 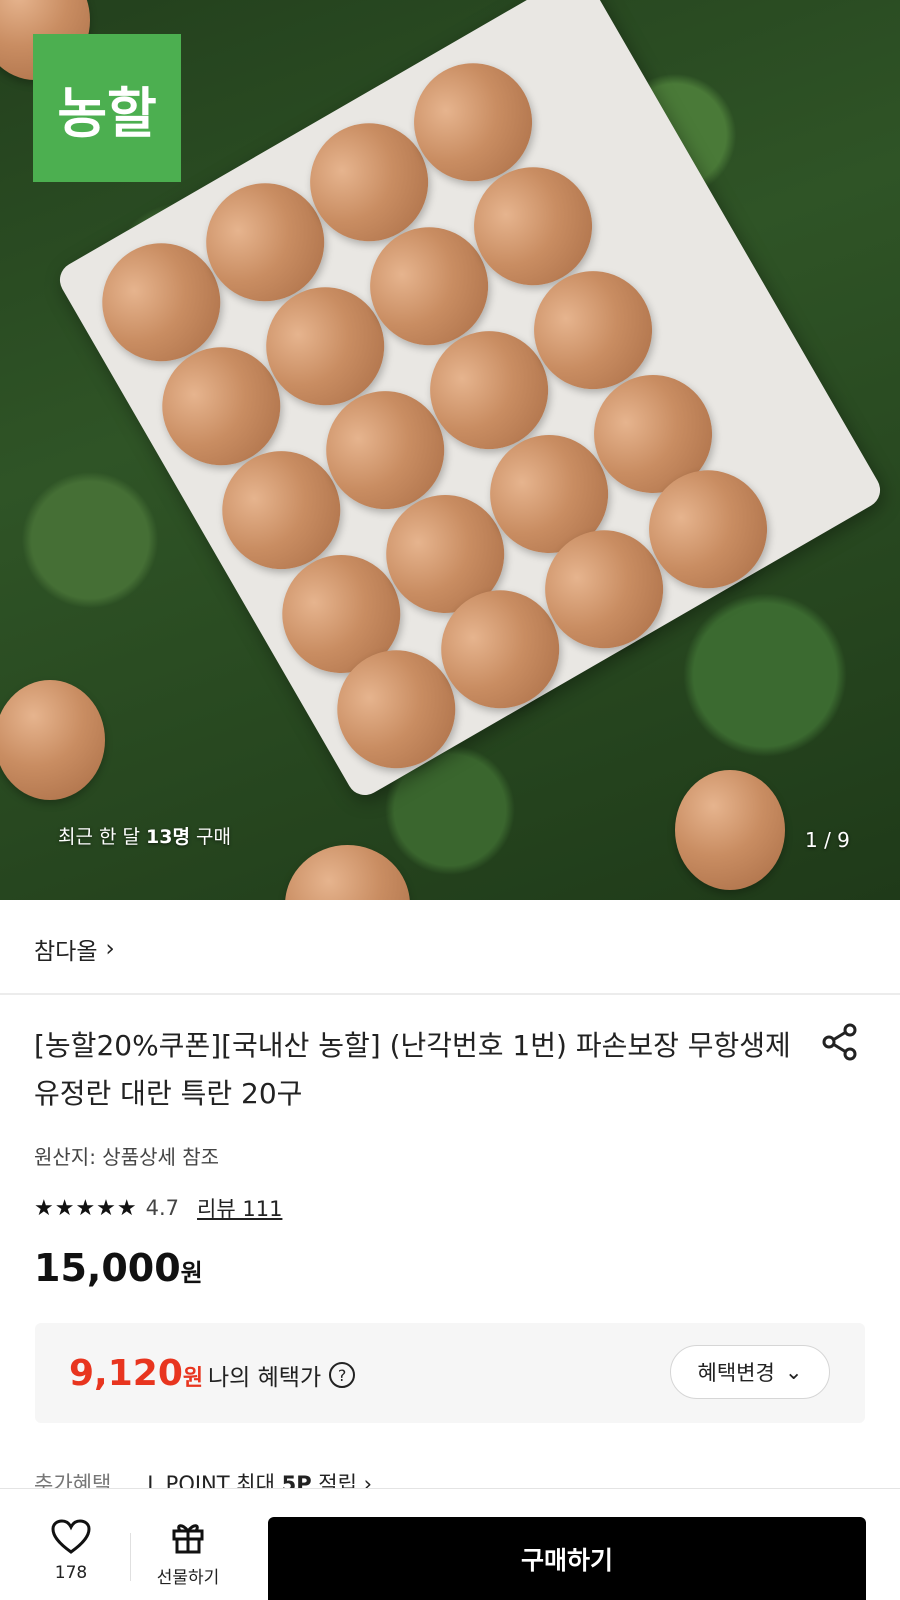 What do you see at coordinates (188, 1539) in the screenshot?
I see `gift-icon` at bounding box center [188, 1539].